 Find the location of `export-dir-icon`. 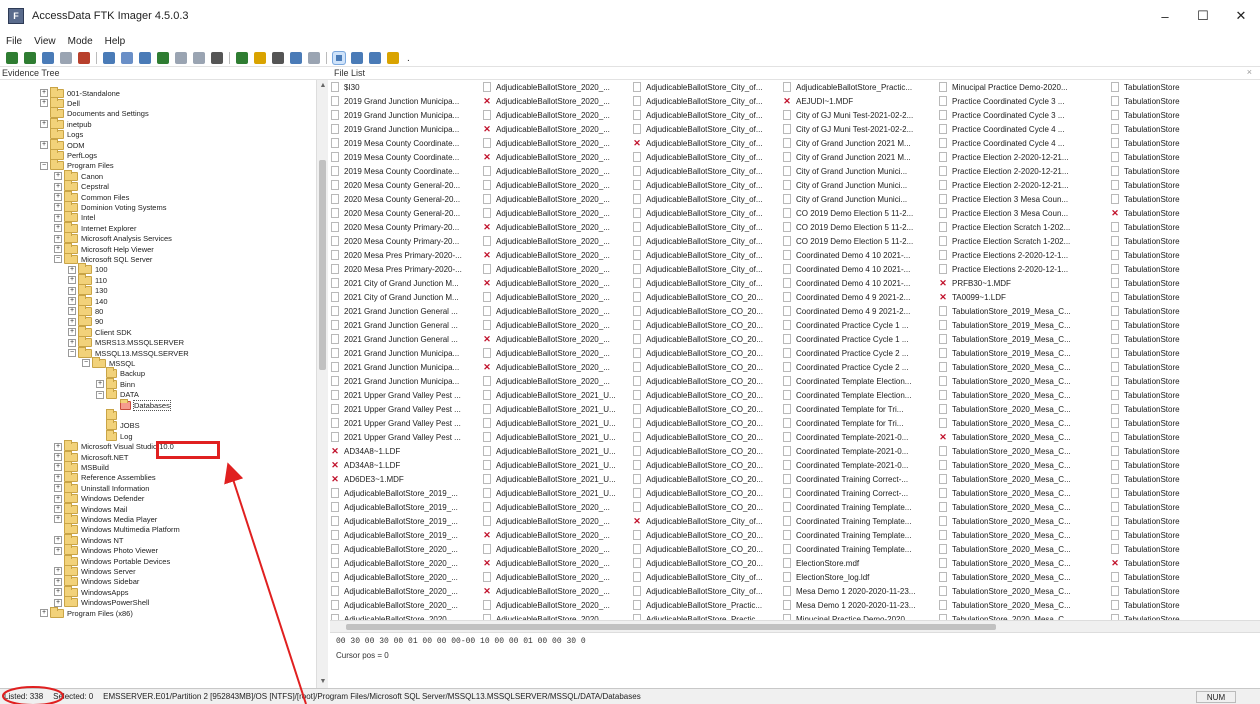

export-dir-icon is located at coordinates (278, 58).